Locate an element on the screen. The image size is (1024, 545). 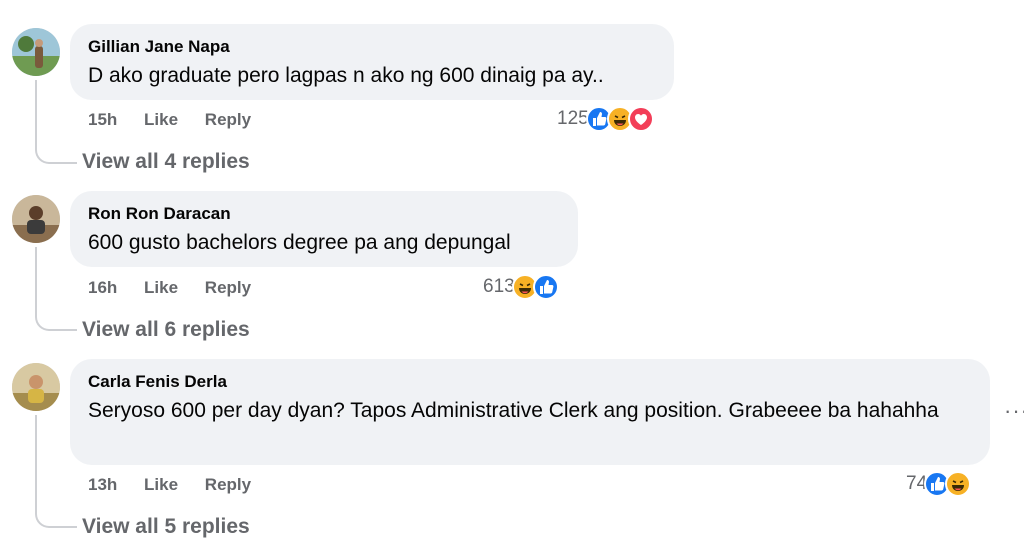
timestamp: 16h is located at coordinates (102, 287).